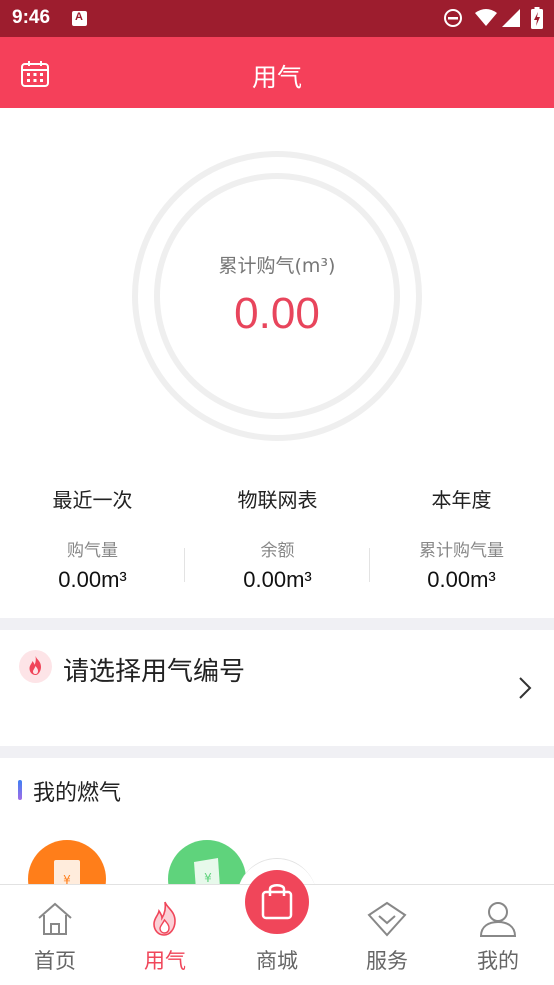 This screenshot has height=985, width=554. I want to click on stat-title: 物联网表, so click(277, 500).